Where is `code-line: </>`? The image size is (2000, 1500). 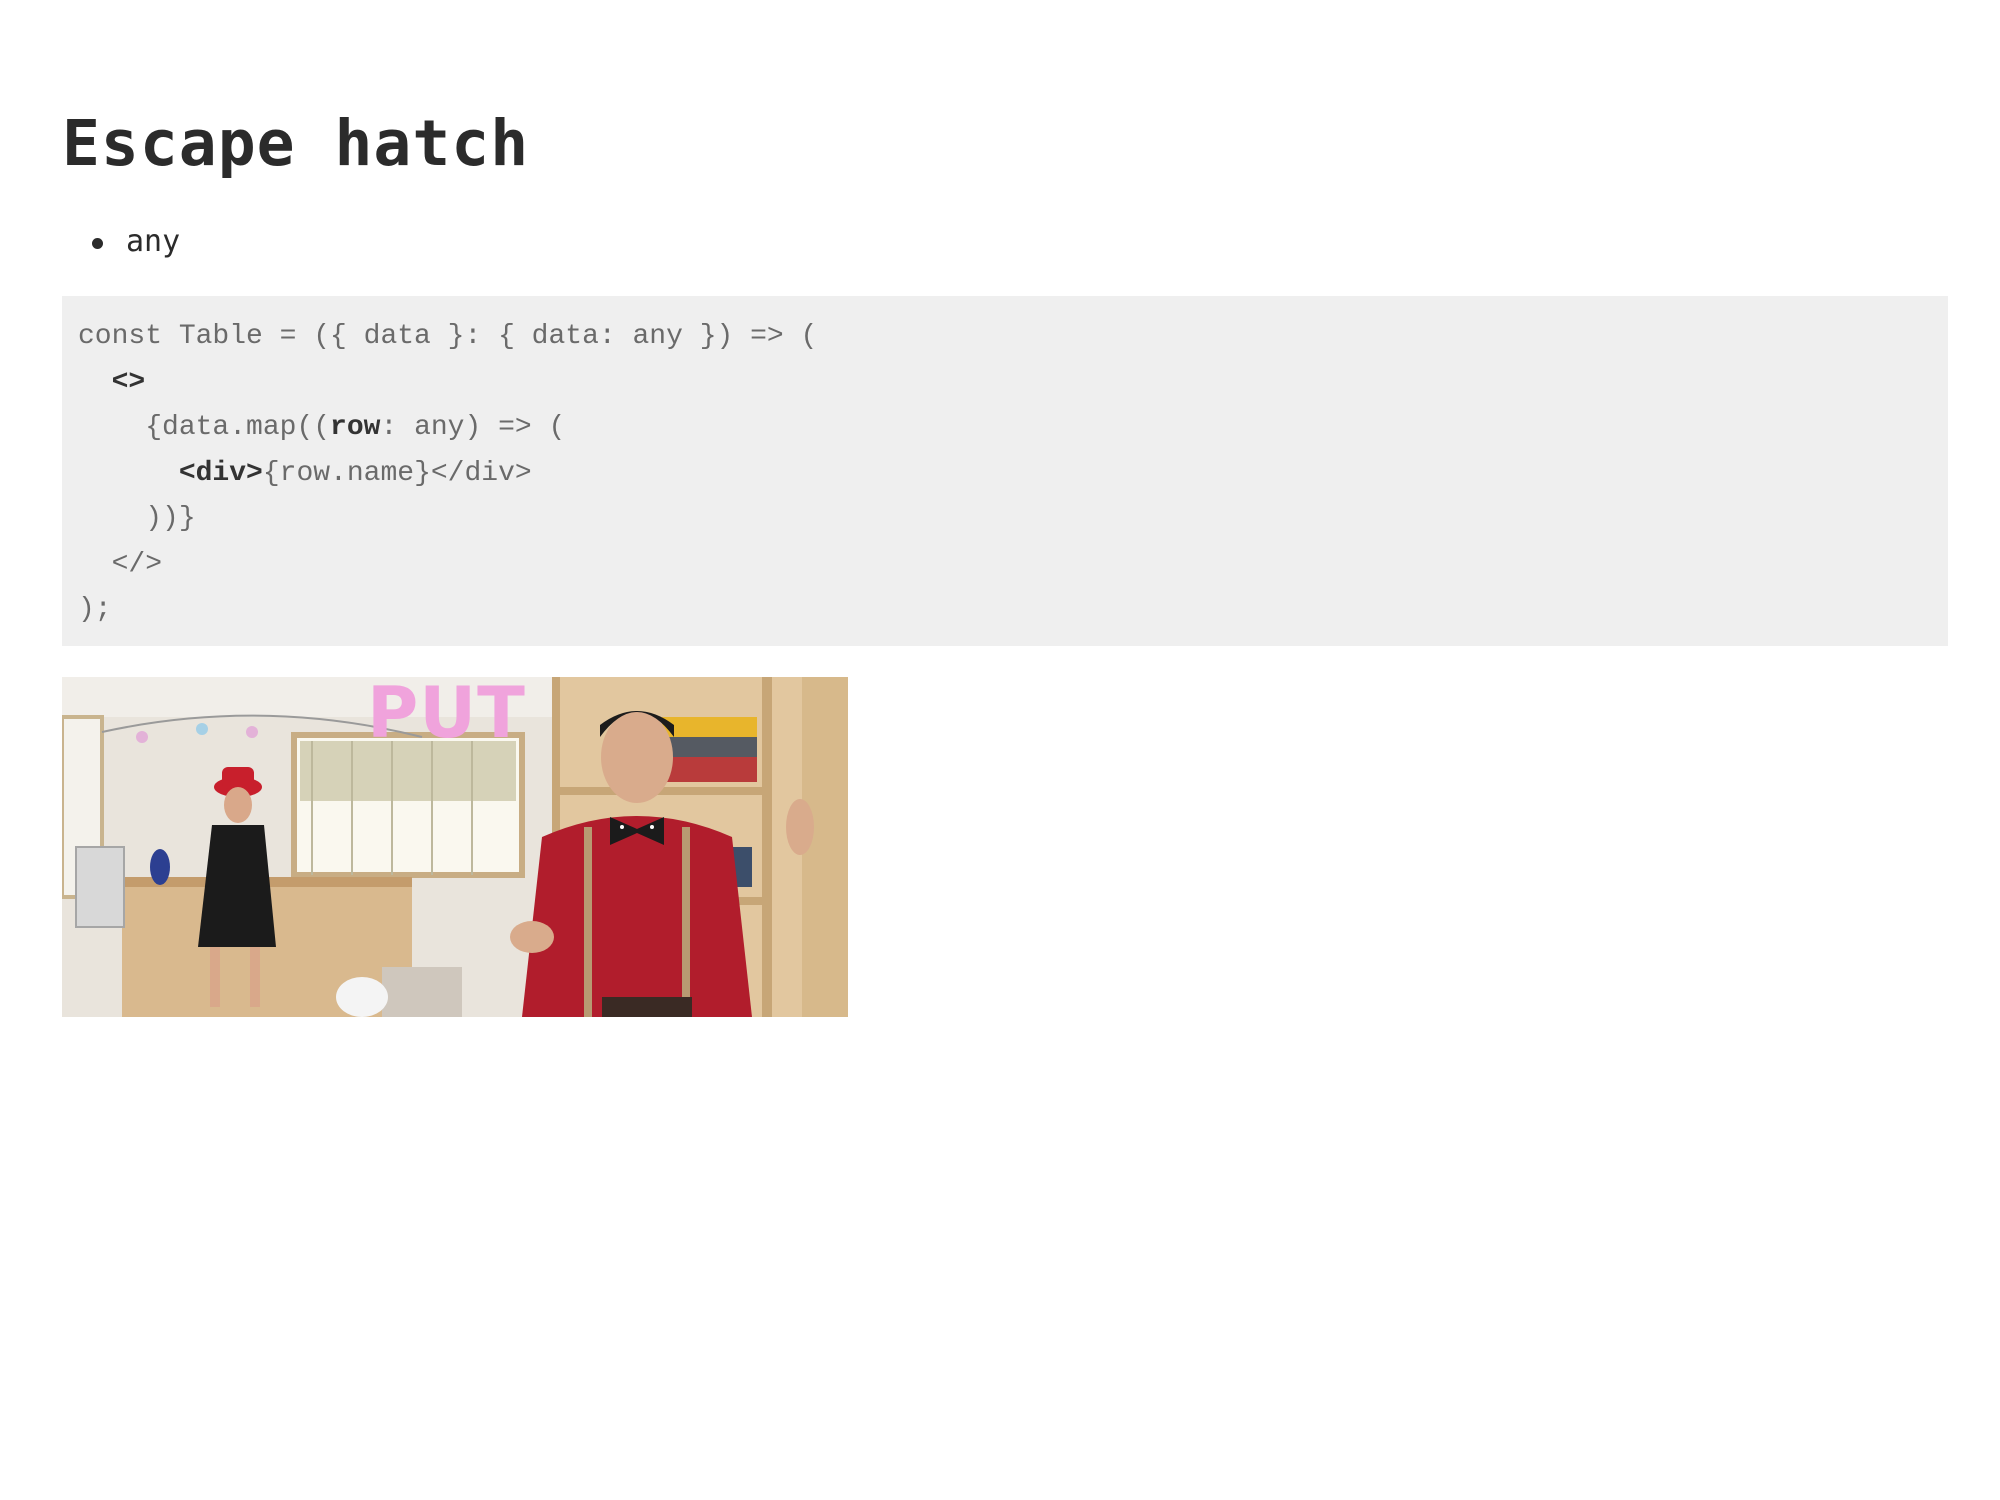 code-line: </> is located at coordinates (120, 564).